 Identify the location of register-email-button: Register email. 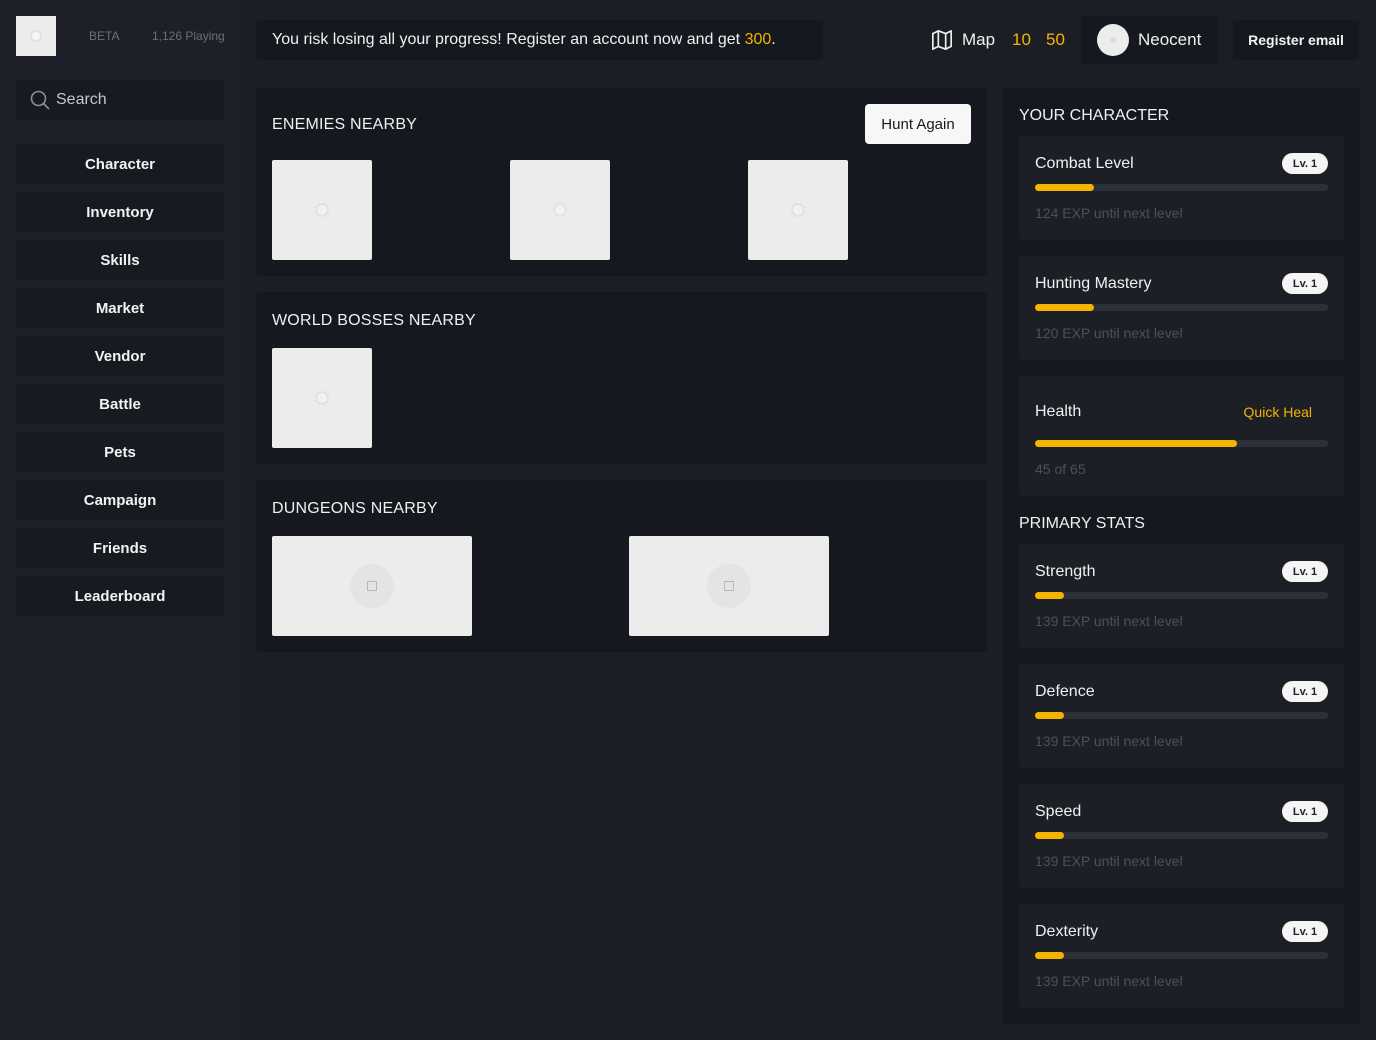
(1296, 40).